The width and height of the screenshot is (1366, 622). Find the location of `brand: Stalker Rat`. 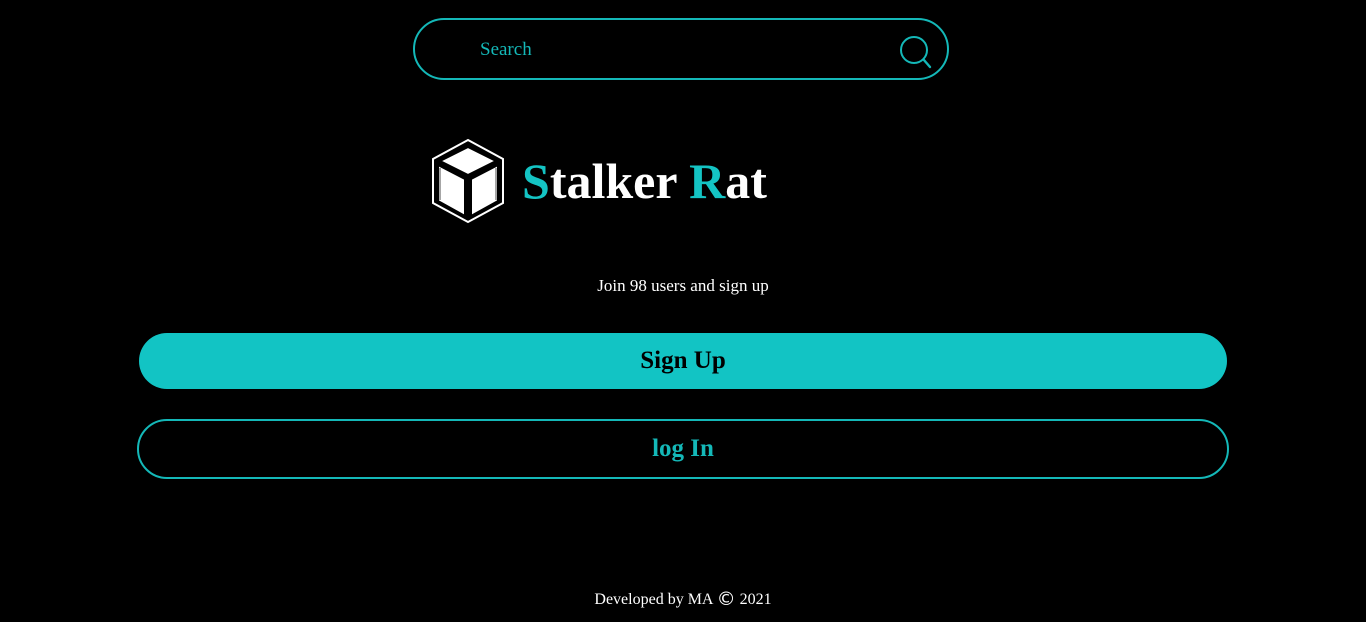

brand: Stalker Rat is located at coordinates (598, 181).